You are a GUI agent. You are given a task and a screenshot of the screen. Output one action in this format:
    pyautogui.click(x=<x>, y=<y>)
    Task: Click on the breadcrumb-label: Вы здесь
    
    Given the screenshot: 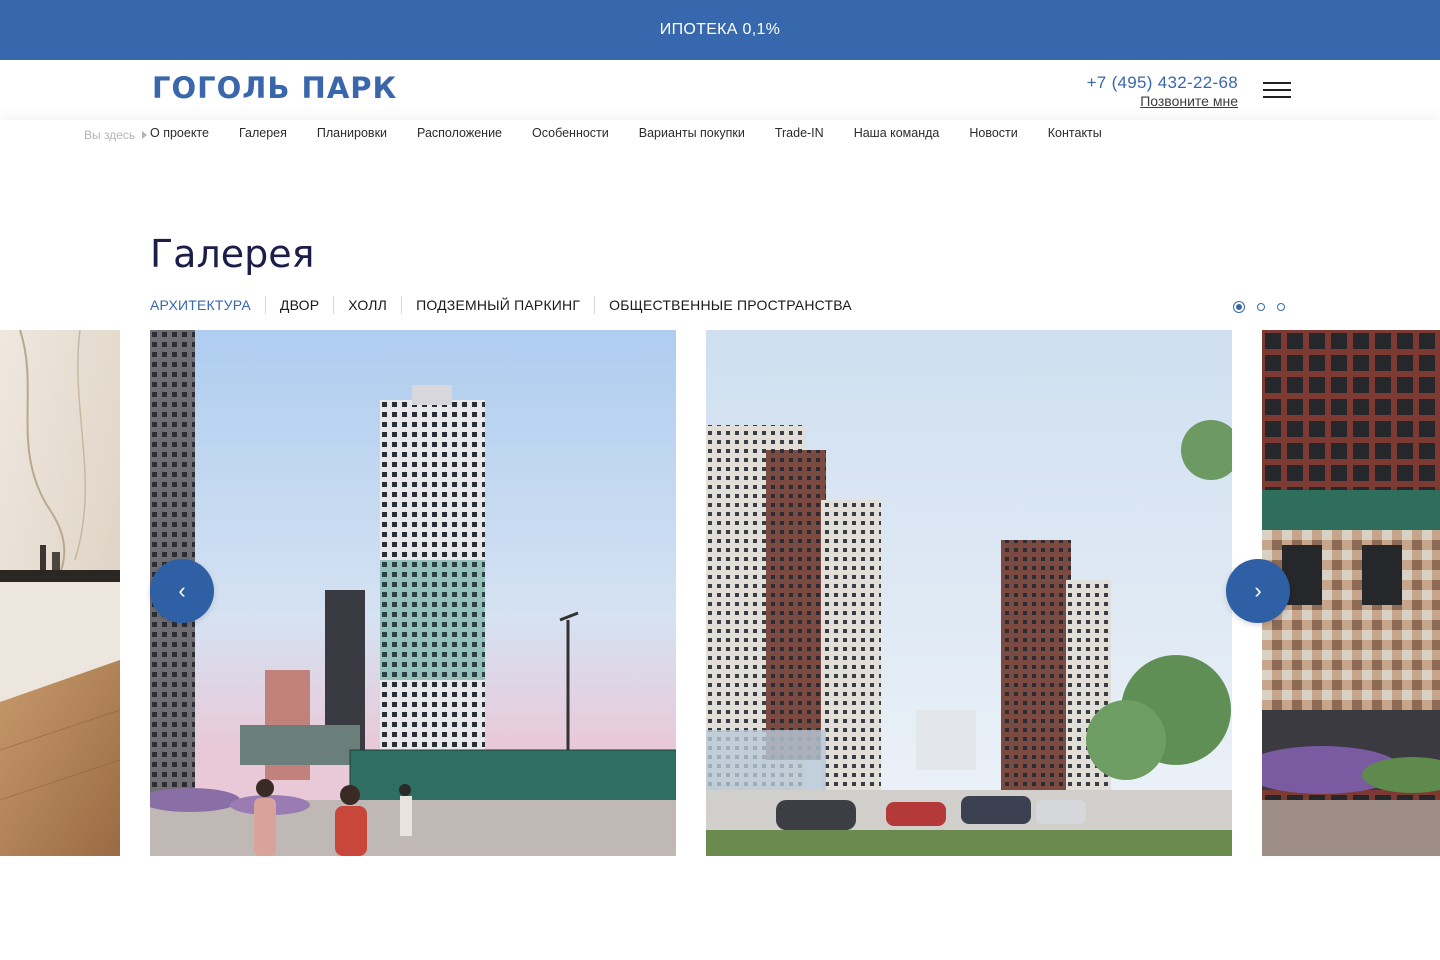 What is the action you would take?
    pyautogui.click(x=110, y=135)
    